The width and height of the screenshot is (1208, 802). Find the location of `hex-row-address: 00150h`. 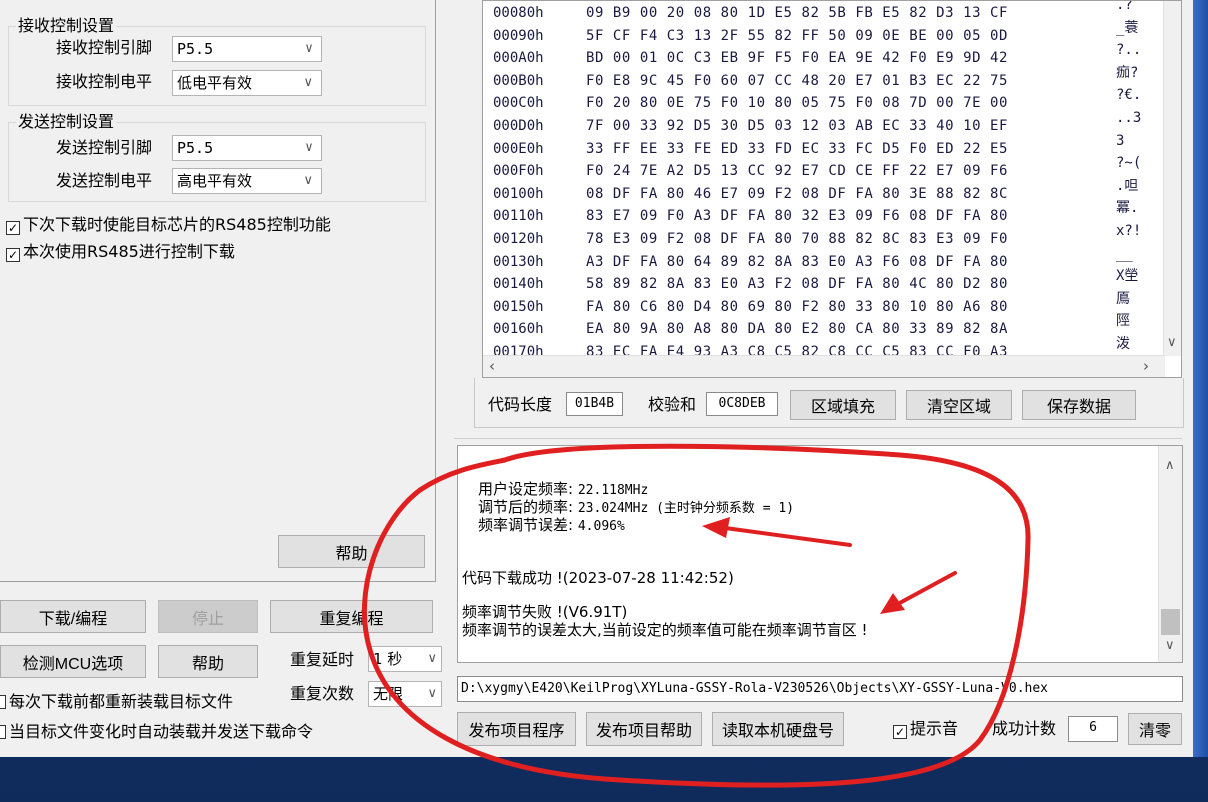

hex-row-address: 00150h is located at coordinates (518, 306).